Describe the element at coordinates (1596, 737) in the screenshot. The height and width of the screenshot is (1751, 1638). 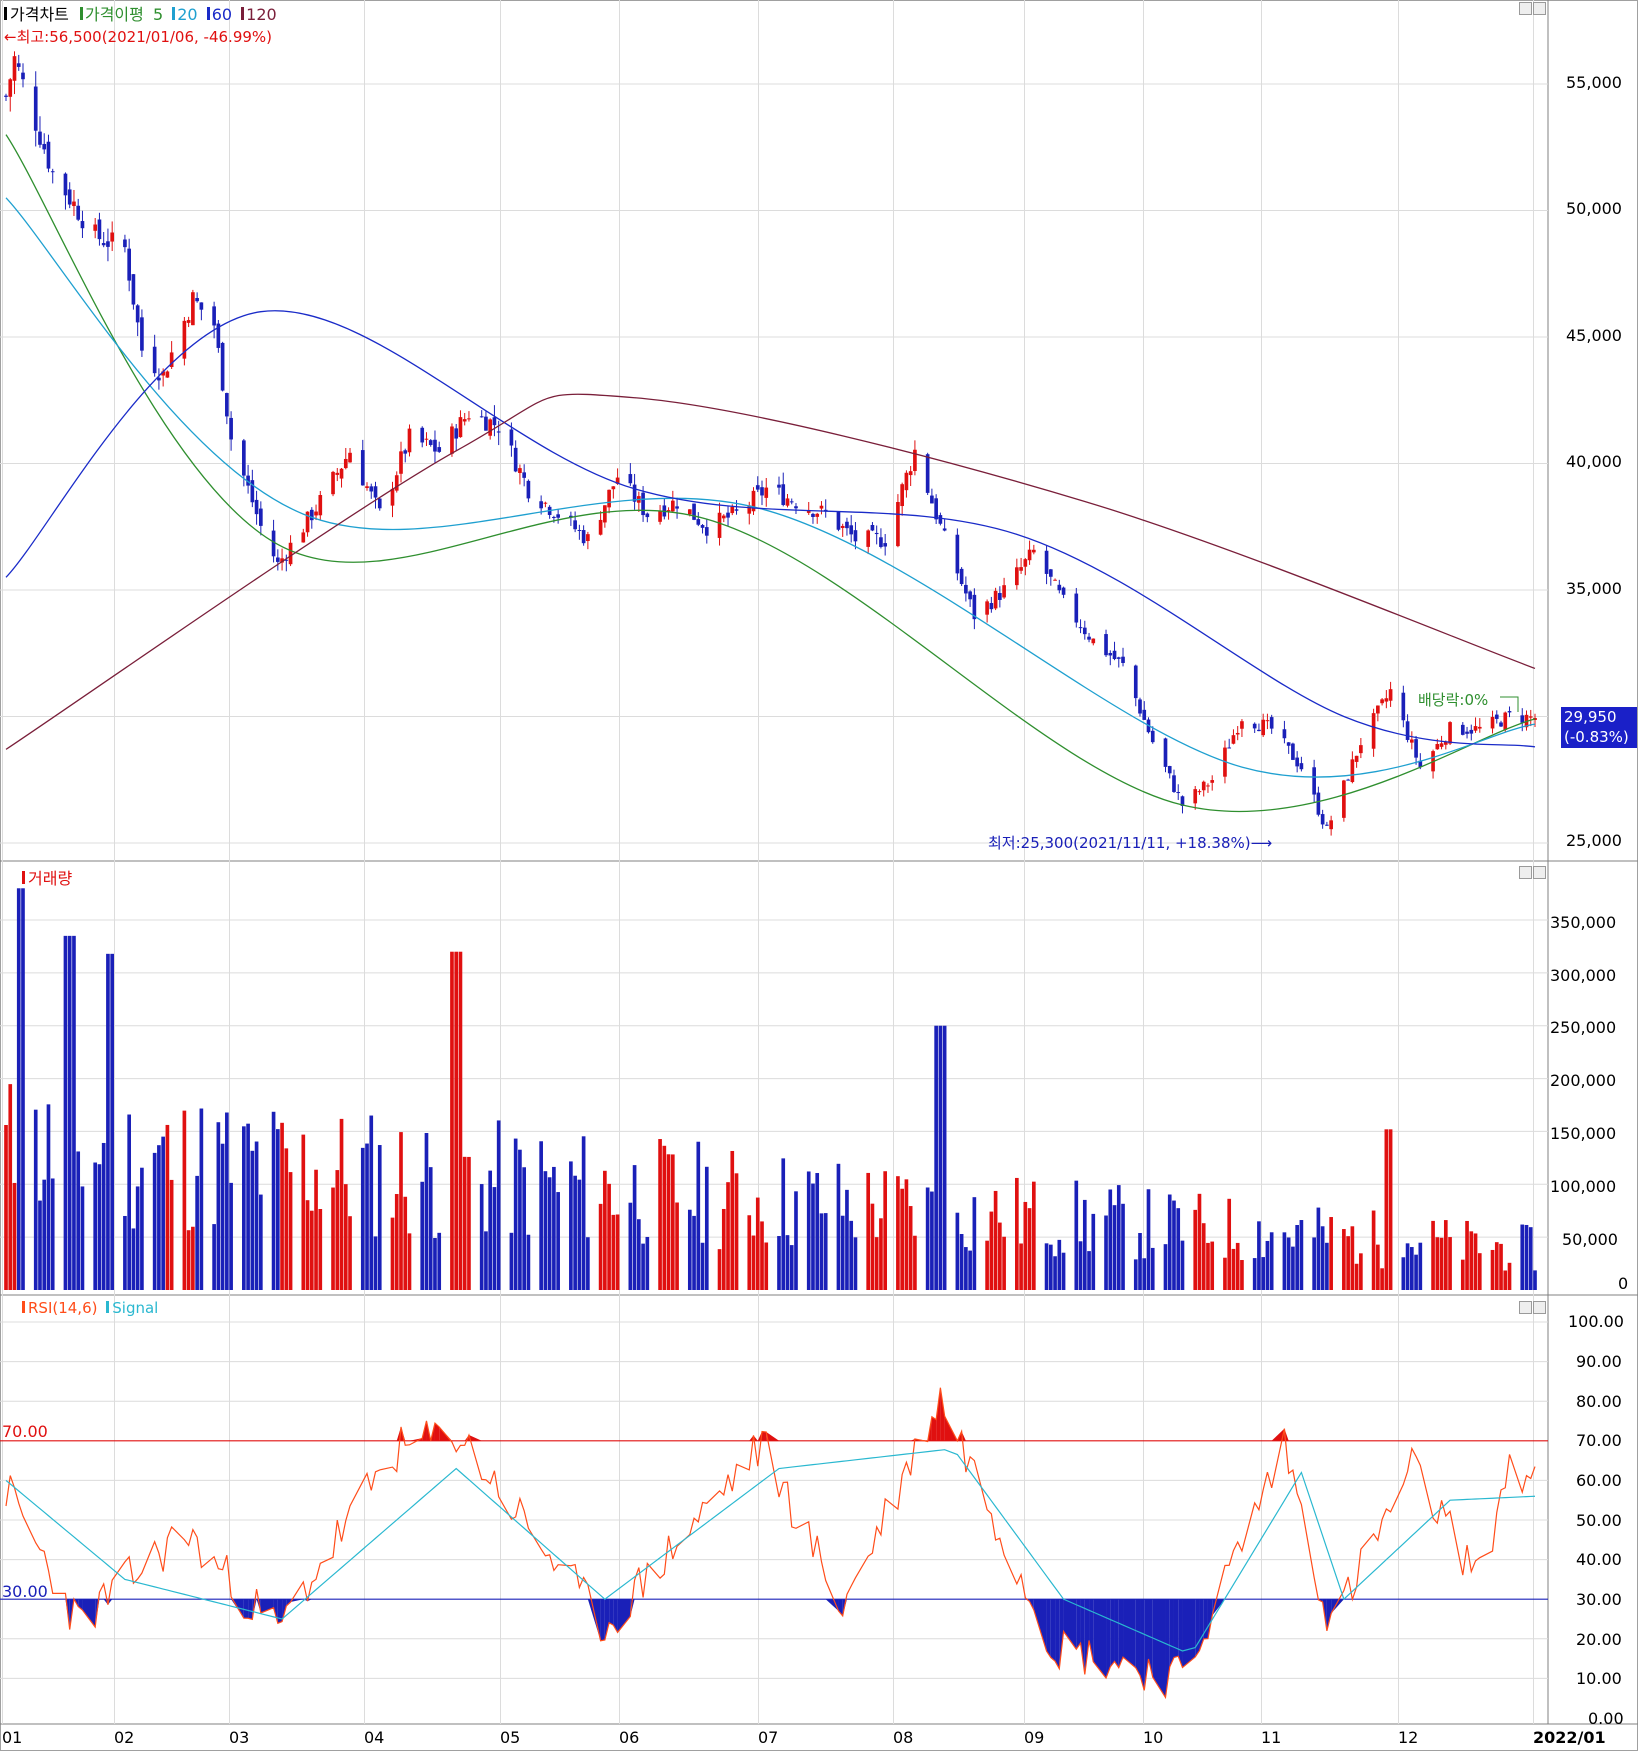
I see `last-price-change: (-0.83%)` at that location.